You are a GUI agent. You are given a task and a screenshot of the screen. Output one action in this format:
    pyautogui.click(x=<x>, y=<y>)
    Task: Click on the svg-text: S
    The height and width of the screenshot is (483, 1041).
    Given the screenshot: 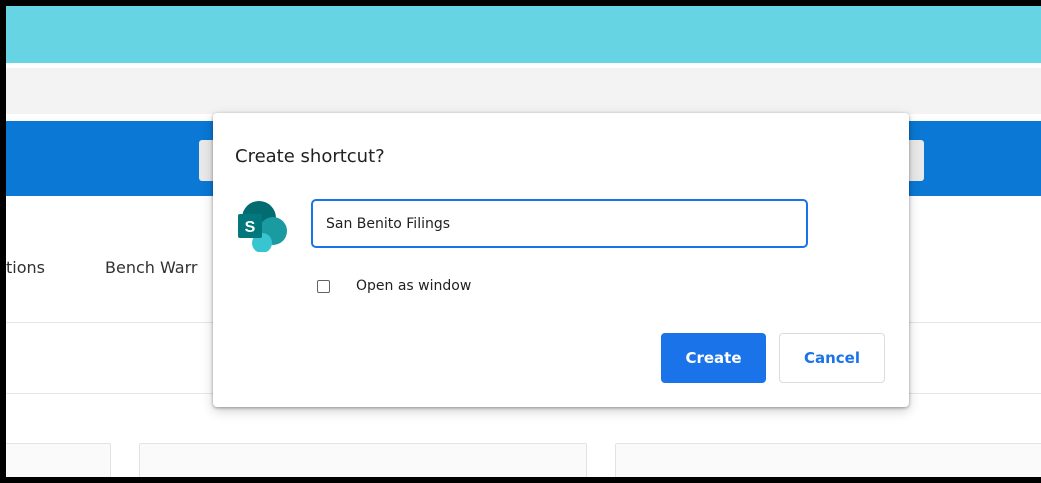 What is the action you would take?
    pyautogui.click(x=250, y=227)
    